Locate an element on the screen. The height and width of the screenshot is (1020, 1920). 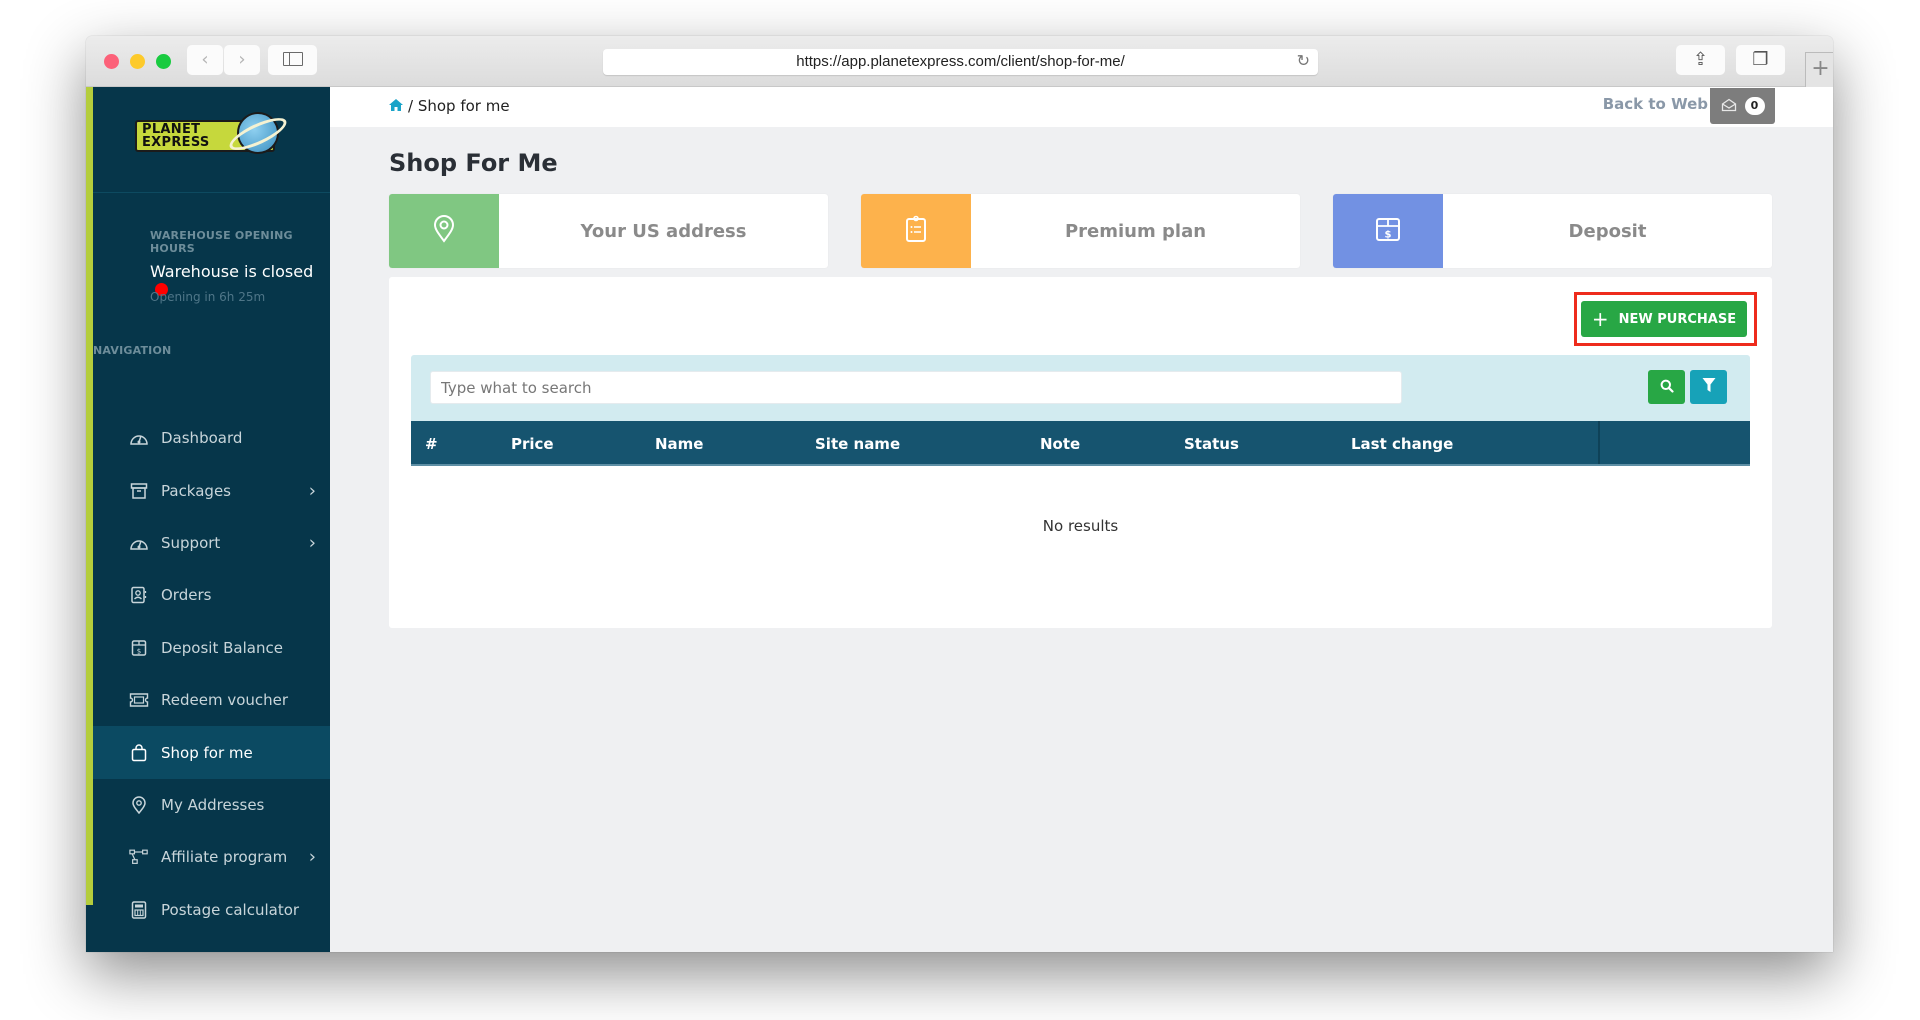
sidebar-item-packages: Packages › is located at coordinates (211, 490).